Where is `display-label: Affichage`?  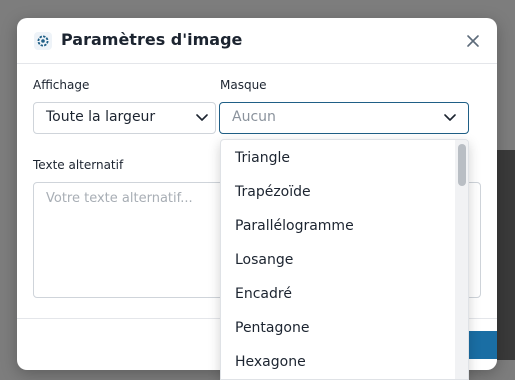 display-label: Affichage is located at coordinates (61, 85).